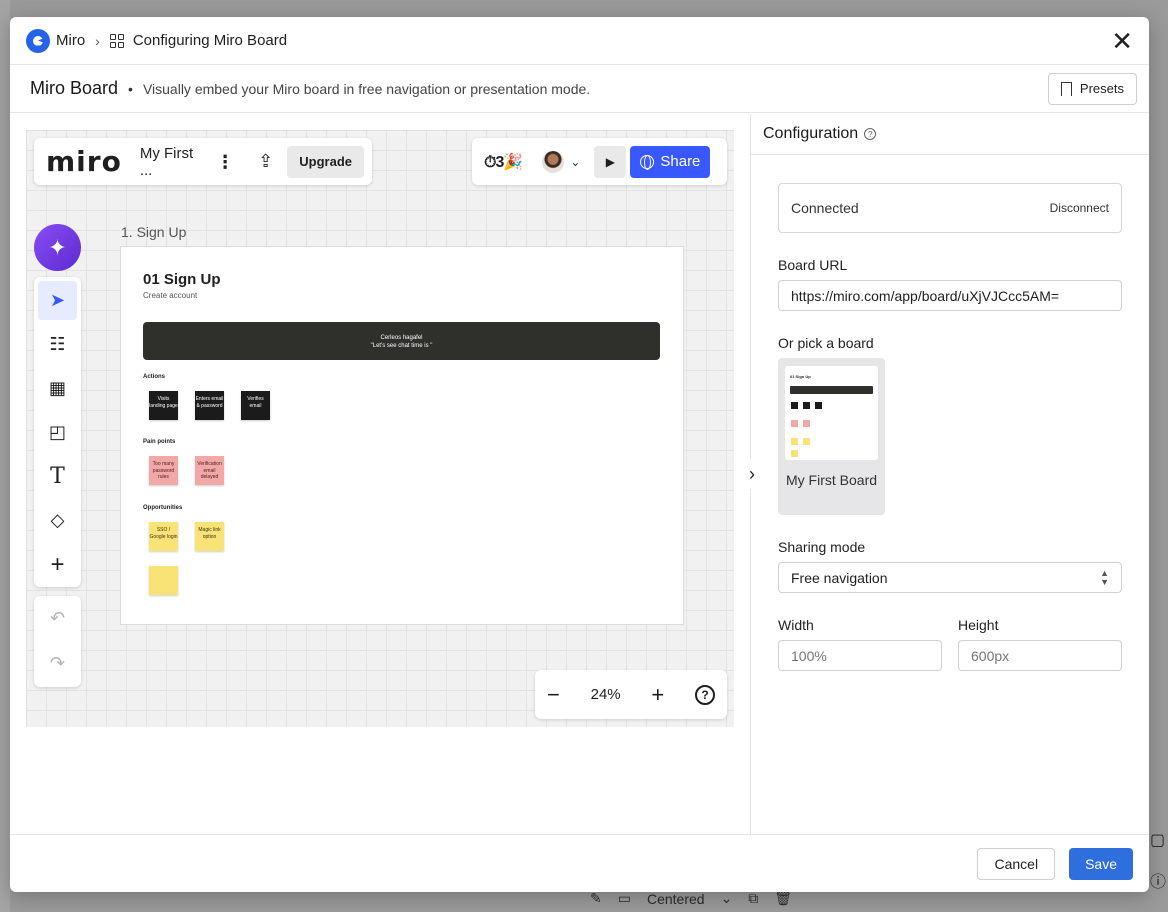 This screenshot has width=1168, height=912. Describe the element at coordinates (624, 898) in the screenshot. I see `align-icon: ▭` at that location.